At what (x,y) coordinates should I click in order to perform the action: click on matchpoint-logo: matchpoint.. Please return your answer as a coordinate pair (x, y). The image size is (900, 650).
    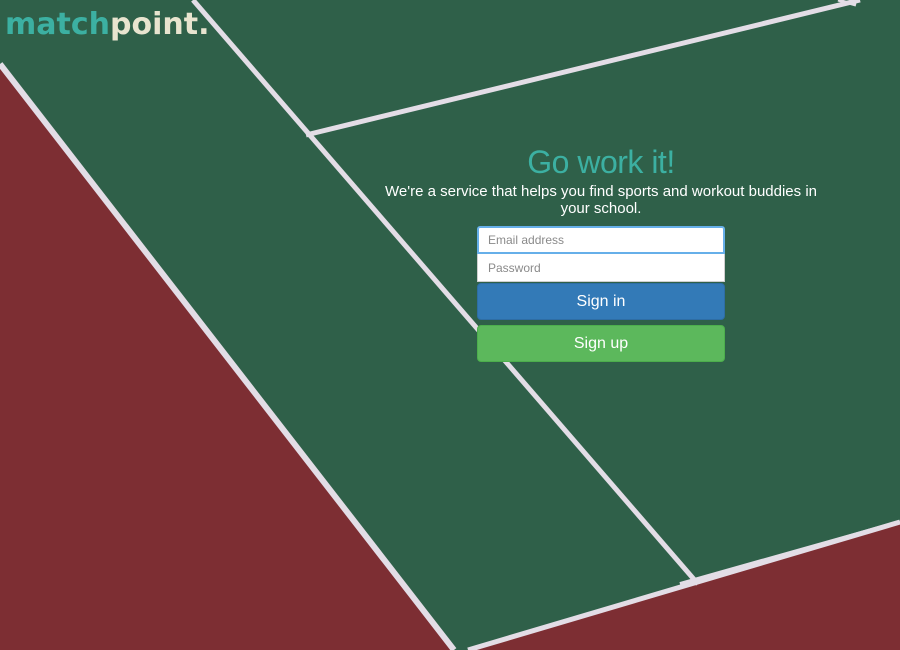
    Looking at the image, I should click on (107, 25).